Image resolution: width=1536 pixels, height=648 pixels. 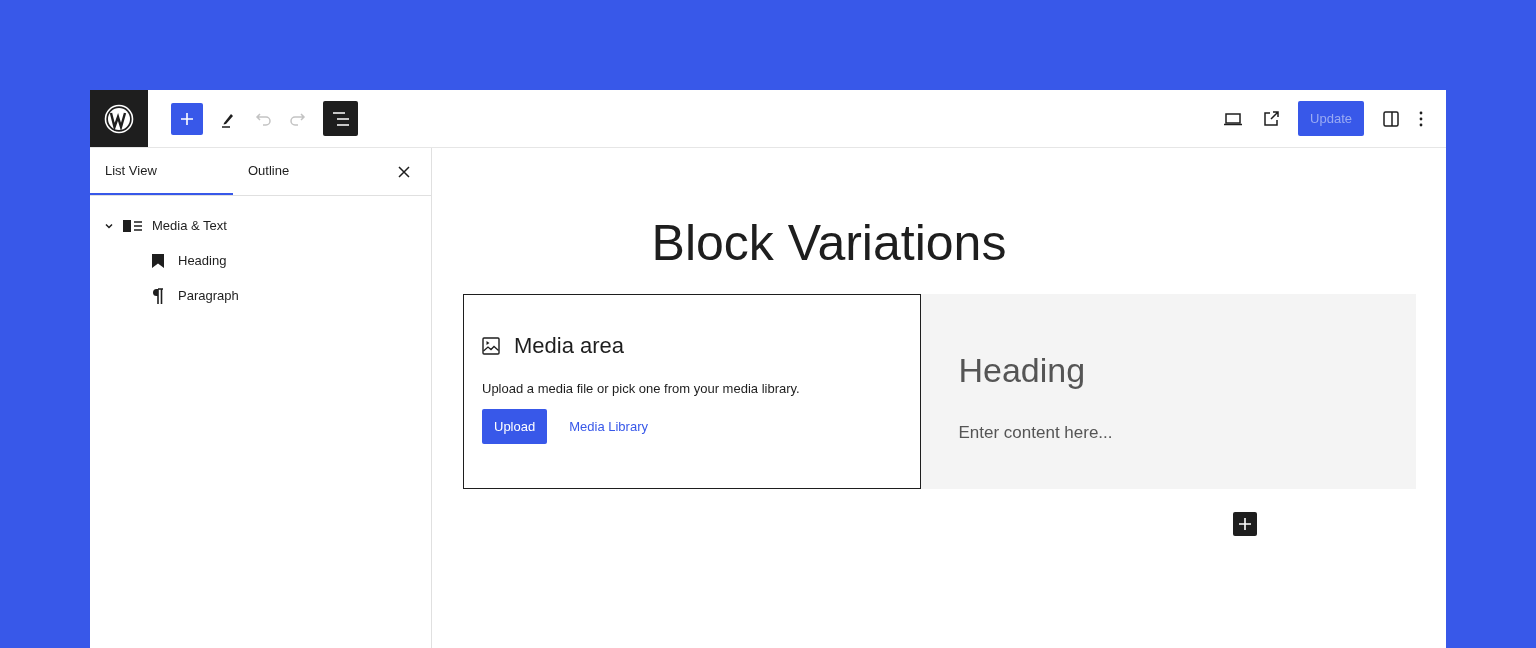 What do you see at coordinates (1168, 370) in the screenshot?
I see `heading-text: Heading` at bounding box center [1168, 370].